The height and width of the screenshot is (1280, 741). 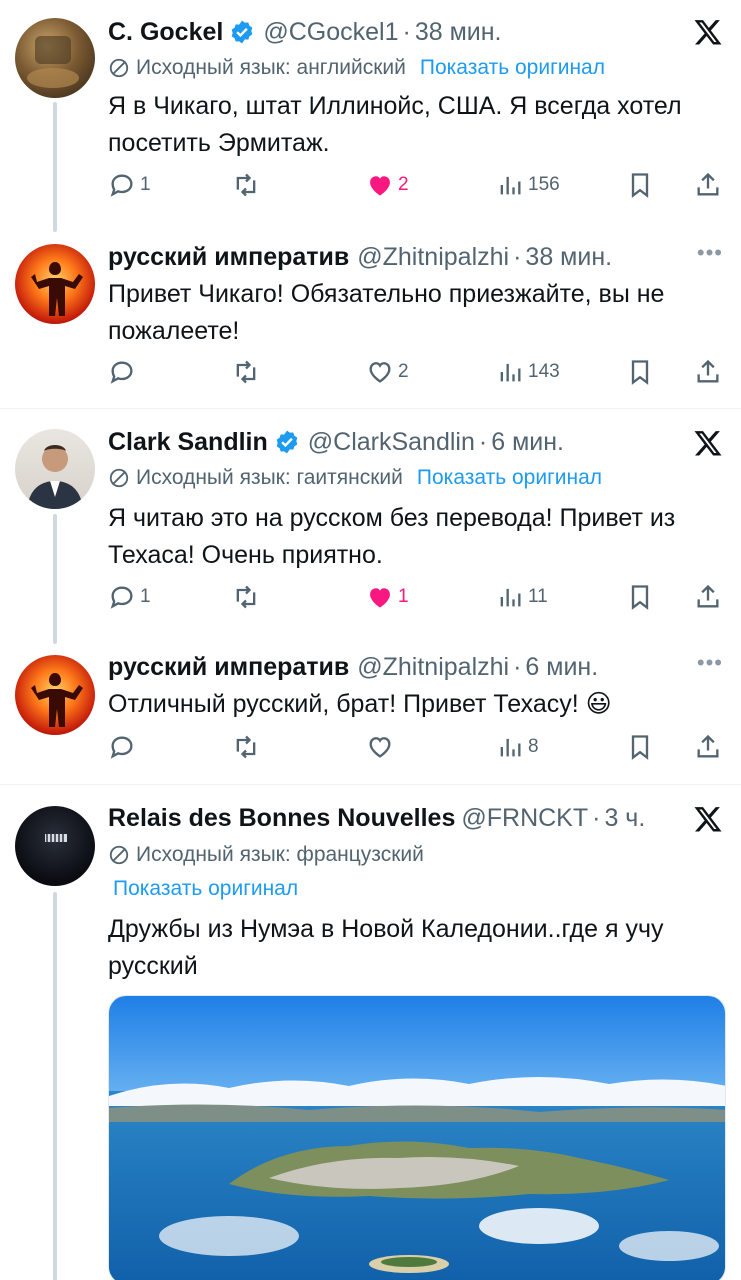 I want to click on views-button: 143, so click(x=528, y=372).